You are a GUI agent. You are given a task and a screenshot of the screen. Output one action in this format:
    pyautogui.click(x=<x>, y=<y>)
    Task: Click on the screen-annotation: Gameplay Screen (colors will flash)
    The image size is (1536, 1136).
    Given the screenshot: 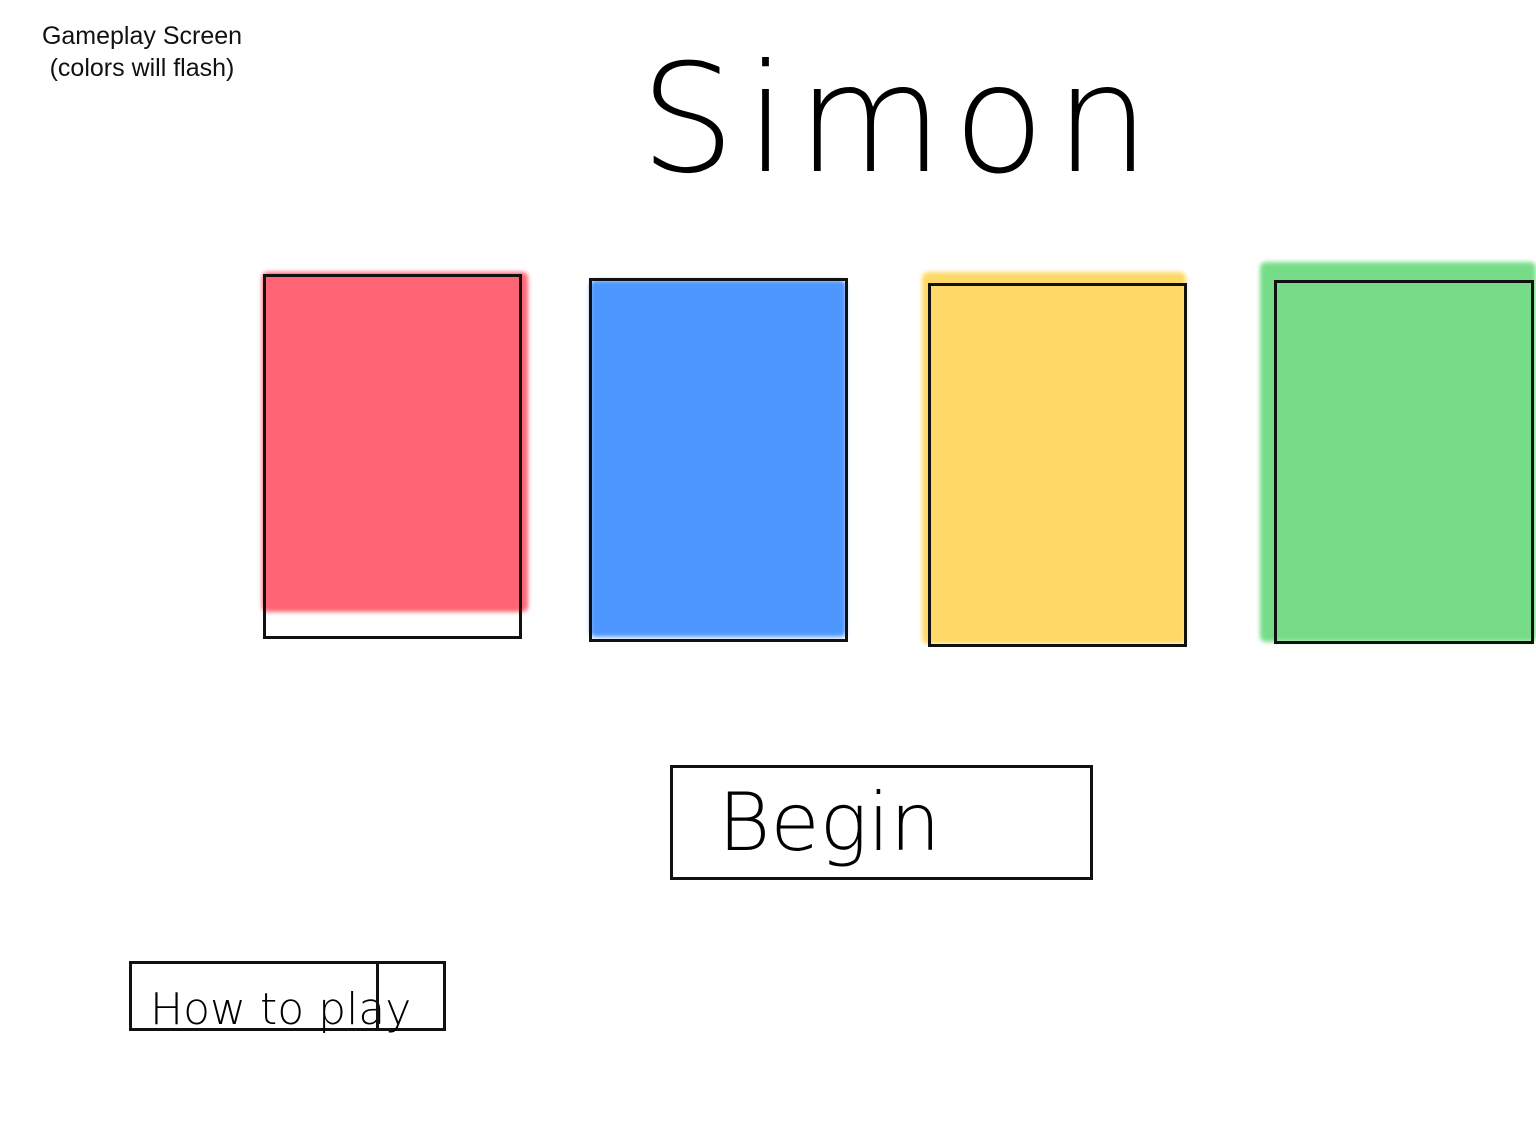 What is the action you would take?
    pyautogui.click(x=142, y=52)
    